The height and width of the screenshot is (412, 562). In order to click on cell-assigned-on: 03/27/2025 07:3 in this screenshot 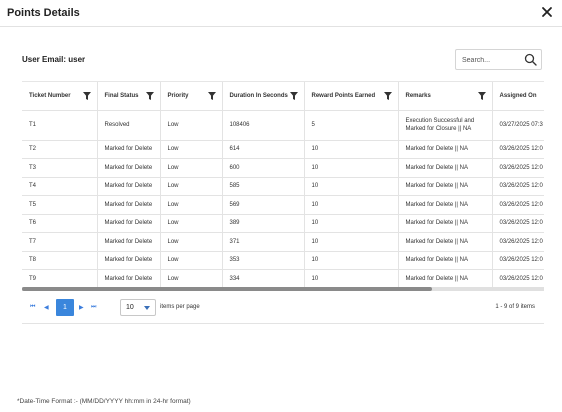, I will do `click(518, 125)`.